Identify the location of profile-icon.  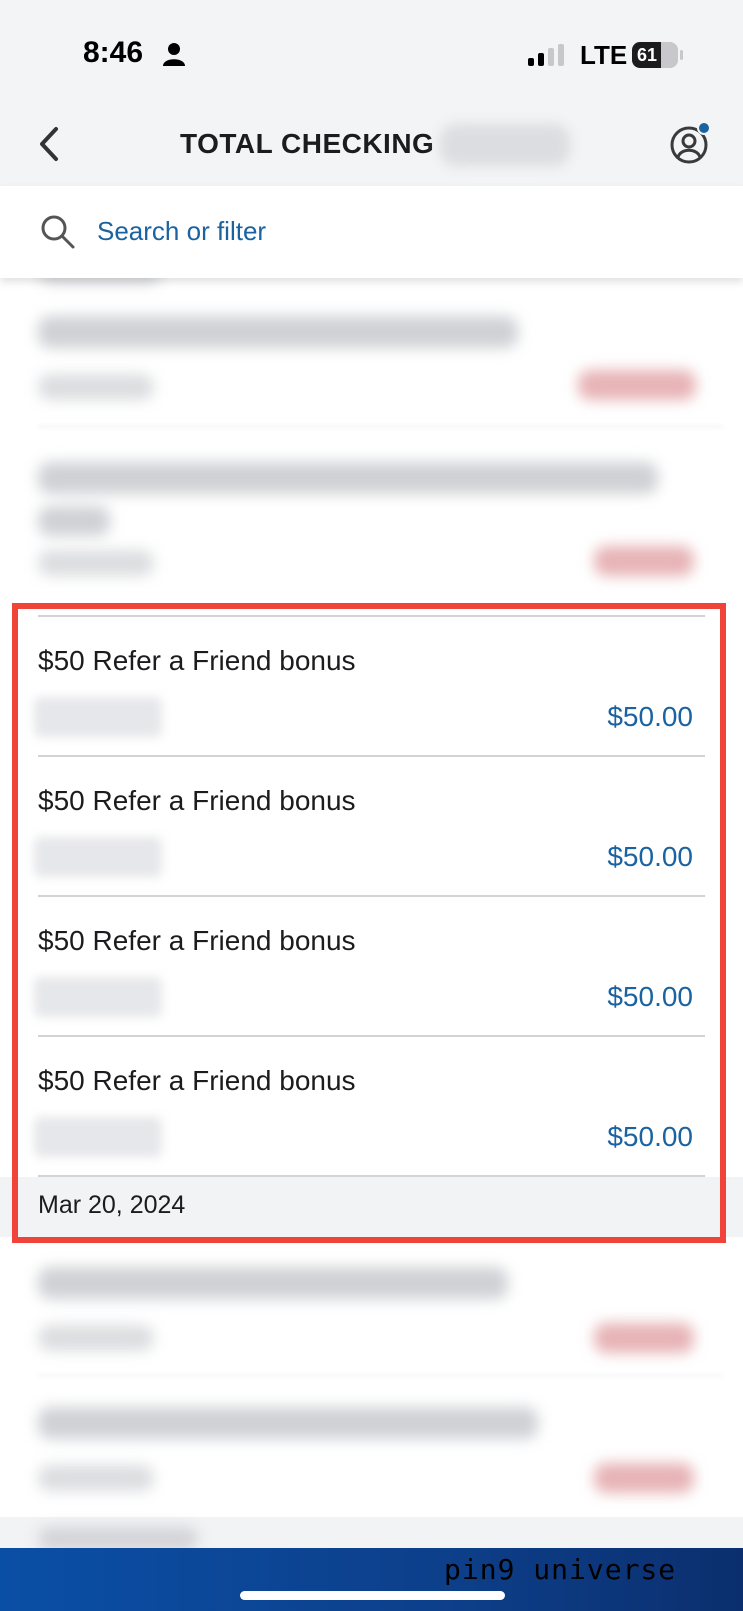
(691, 143).